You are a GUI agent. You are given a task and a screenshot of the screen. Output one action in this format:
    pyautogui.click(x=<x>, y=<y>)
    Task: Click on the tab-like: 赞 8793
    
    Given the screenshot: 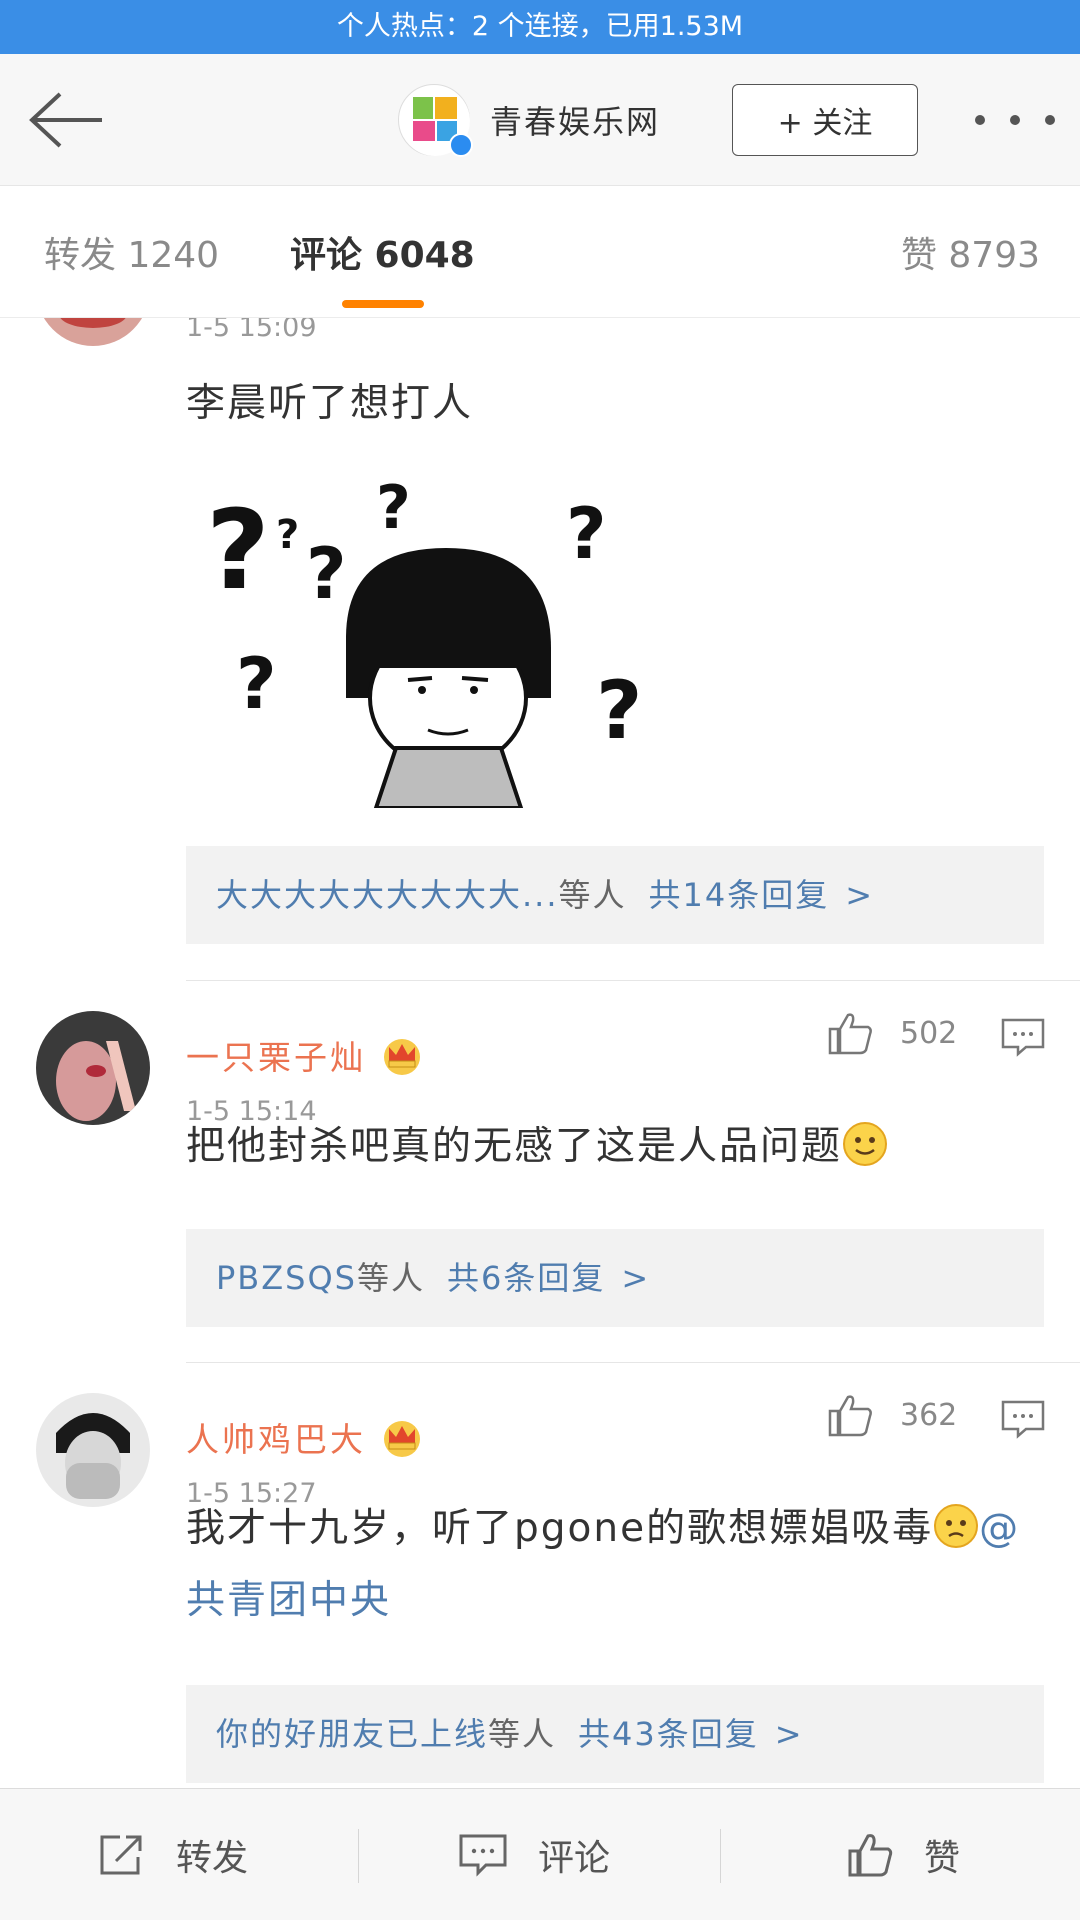 What is the action you would take?
    pyautogui.click(x=970, y=252)
    